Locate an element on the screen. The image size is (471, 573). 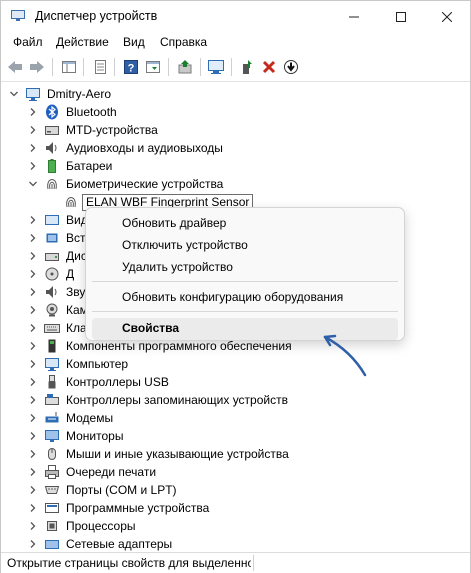
tree-root-node: Dmitry-Aero is located at coordinates (235, 94).